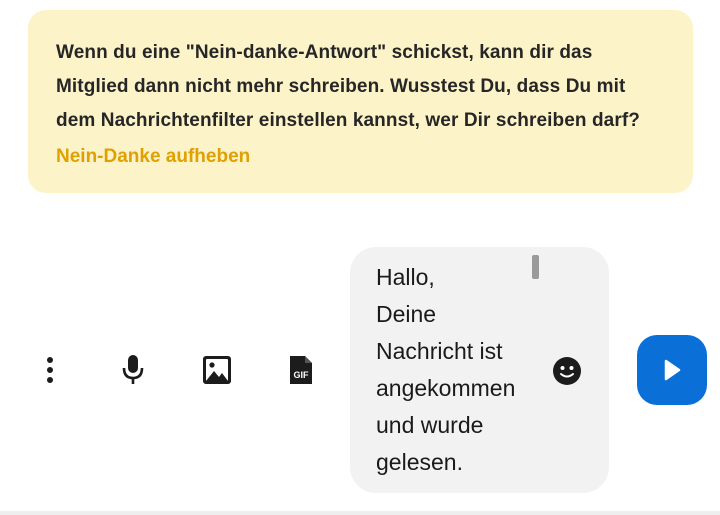  What do you see at coordinates (535, 267) in the screenshot?
I see `composer-scrollbar` at bounding box center [535, 267].